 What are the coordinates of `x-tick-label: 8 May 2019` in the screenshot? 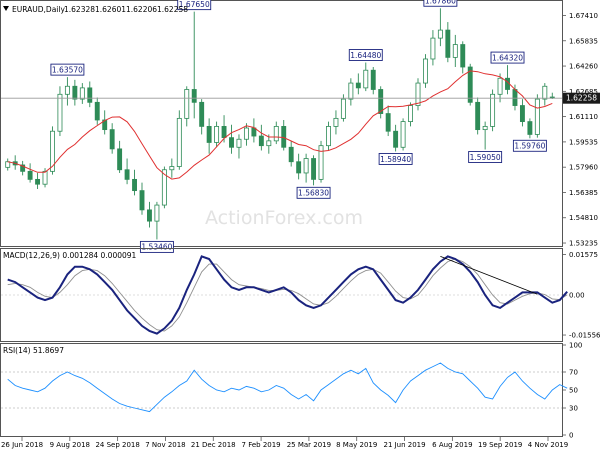 It's located at (356, 445).